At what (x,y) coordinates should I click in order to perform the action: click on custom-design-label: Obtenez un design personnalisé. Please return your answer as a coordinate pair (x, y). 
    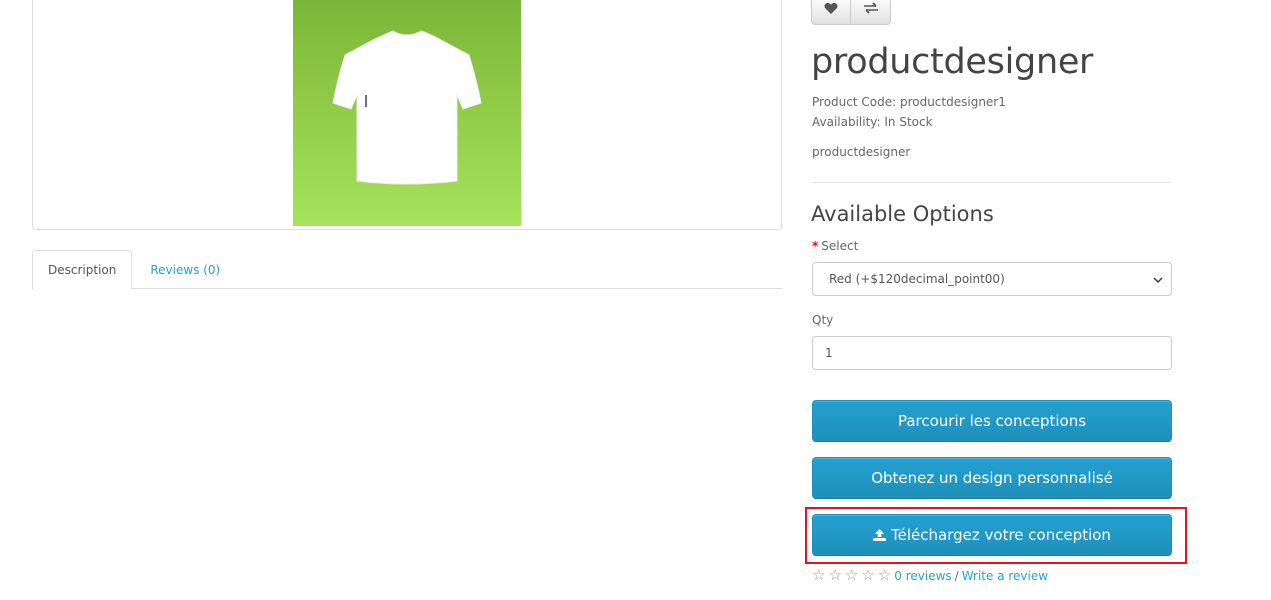
    Looking at the image, I should click on (992, 478).